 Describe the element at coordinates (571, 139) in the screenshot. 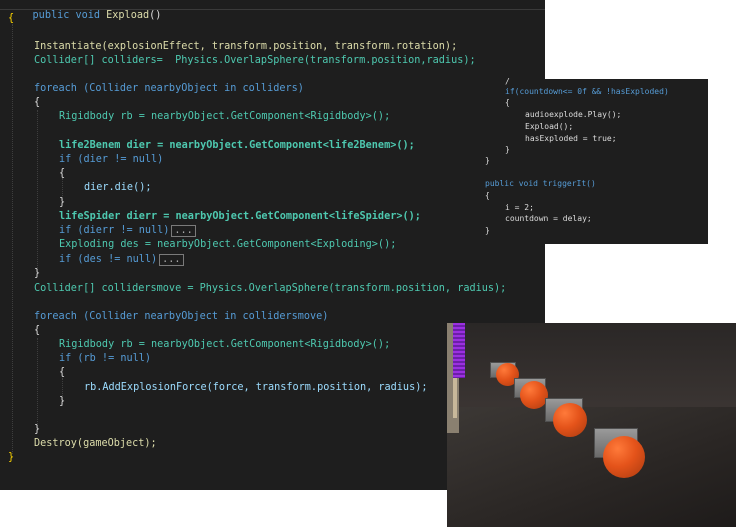

I see `code-line: hasExploded = true;` at that location.